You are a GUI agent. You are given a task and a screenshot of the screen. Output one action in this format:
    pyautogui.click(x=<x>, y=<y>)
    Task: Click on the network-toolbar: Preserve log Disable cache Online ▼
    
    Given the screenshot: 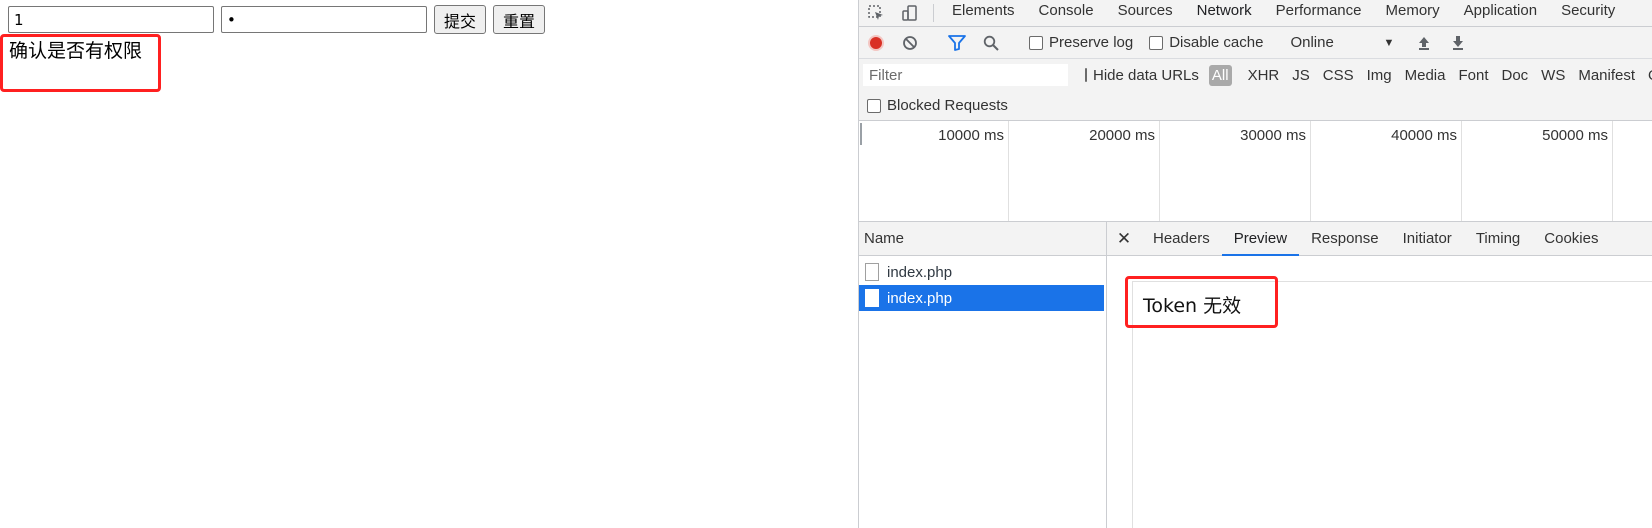 What is the action you would take?
    pyautogui.click(x=1255, y=43)
    